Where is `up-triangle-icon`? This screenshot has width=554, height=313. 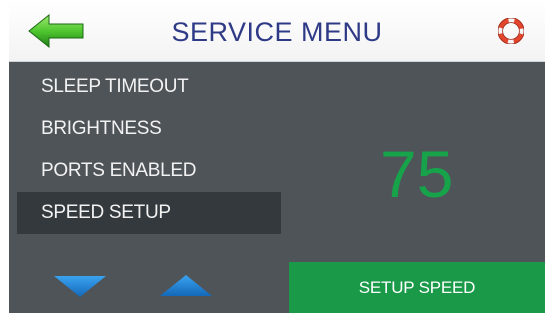 up-triangle-icon is located at coordinates (186, 285).